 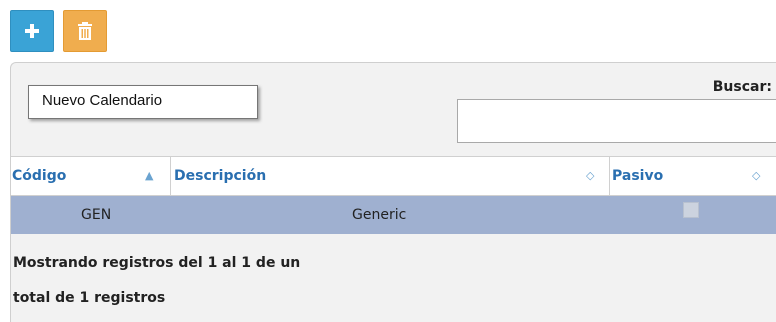 What do you see at coordinates (220, 176) in the screenshot?
I see `column-label-descripcion: Descripción` at bounding box center [220, 176].